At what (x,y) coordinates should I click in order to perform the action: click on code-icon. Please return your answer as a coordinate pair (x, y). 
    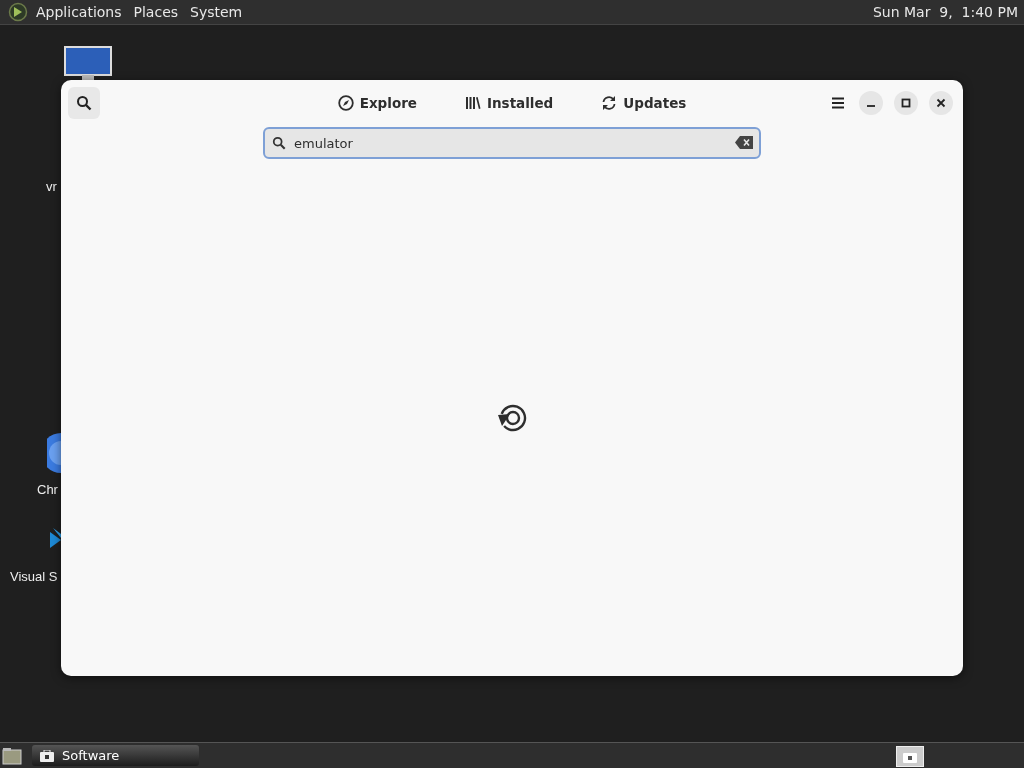
    Looking at the image, I should click on (55, 539).